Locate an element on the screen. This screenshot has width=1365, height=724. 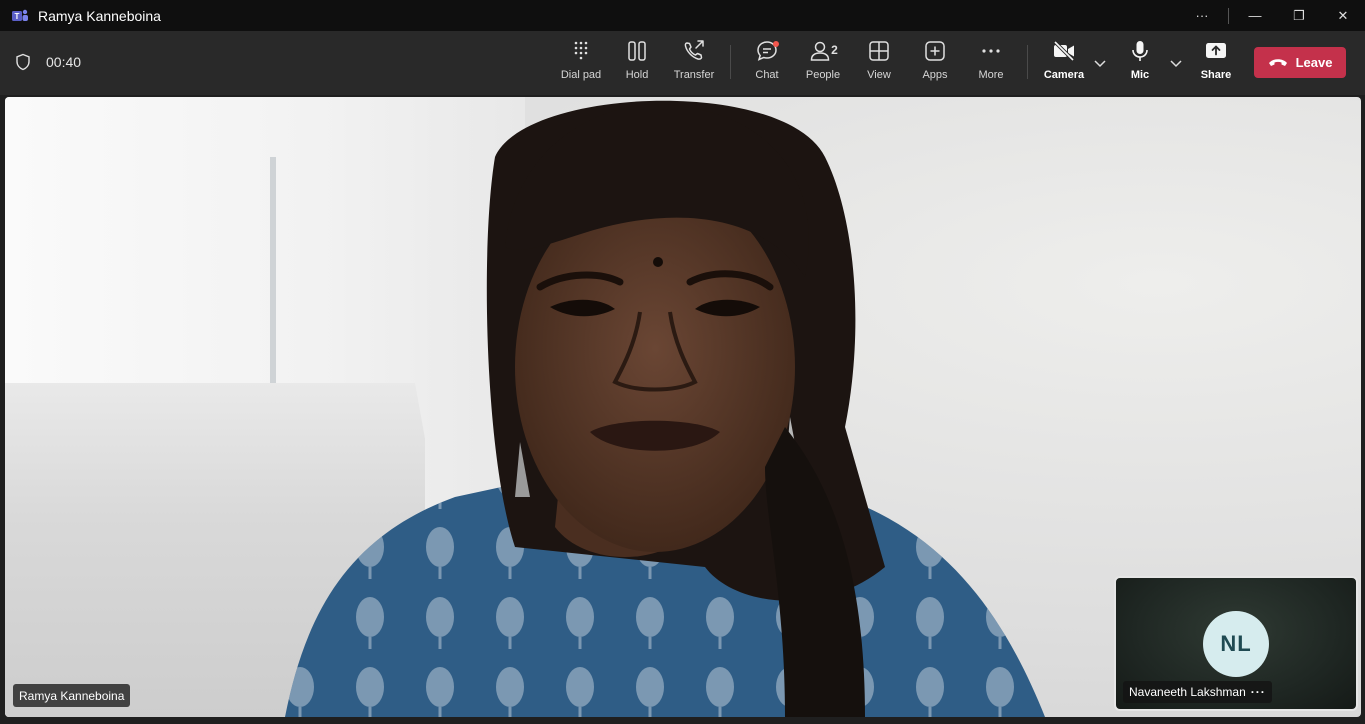
main-participant-name-tag: Ramya Kanneboina is located at coordinates (72, 695).